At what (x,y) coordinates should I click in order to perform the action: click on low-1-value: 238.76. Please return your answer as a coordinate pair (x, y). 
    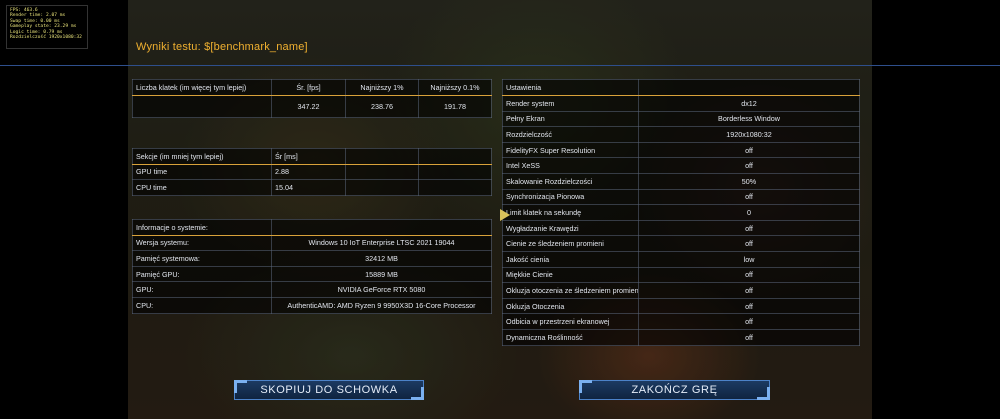
    Looking at the image, I should click on (382, 106).